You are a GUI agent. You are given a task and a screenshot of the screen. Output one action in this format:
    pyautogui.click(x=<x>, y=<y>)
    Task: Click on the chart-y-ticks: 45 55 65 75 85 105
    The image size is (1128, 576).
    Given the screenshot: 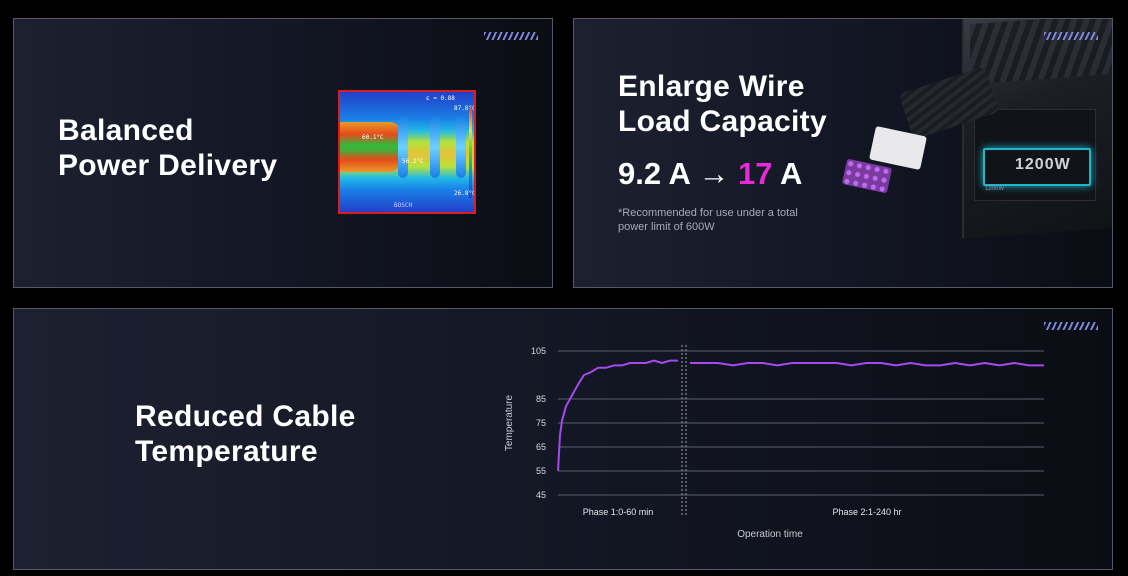 What is the action you would take?
    pyautogui.click(x=538, y=423)
    